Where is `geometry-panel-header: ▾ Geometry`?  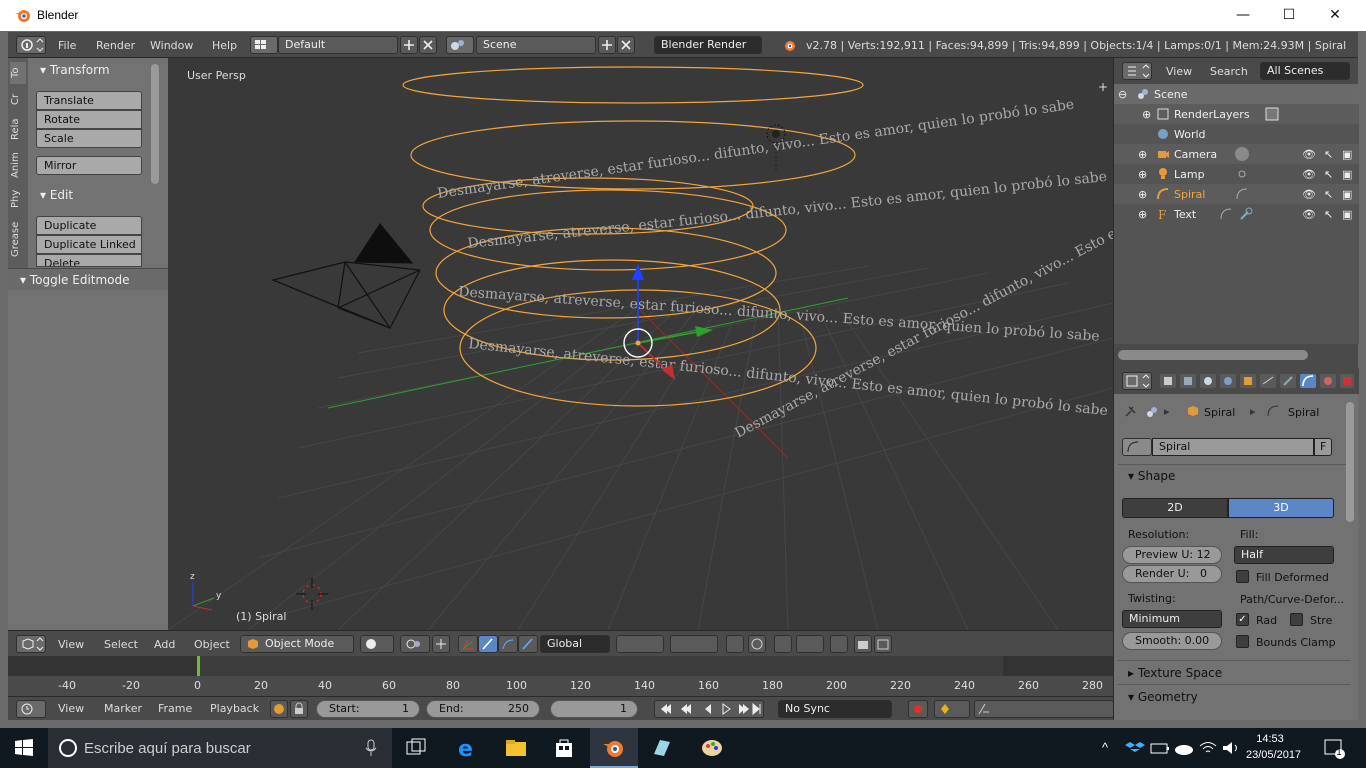 geometry-panel-header: ▾ Geometry is located at coordinates (1234, 696).